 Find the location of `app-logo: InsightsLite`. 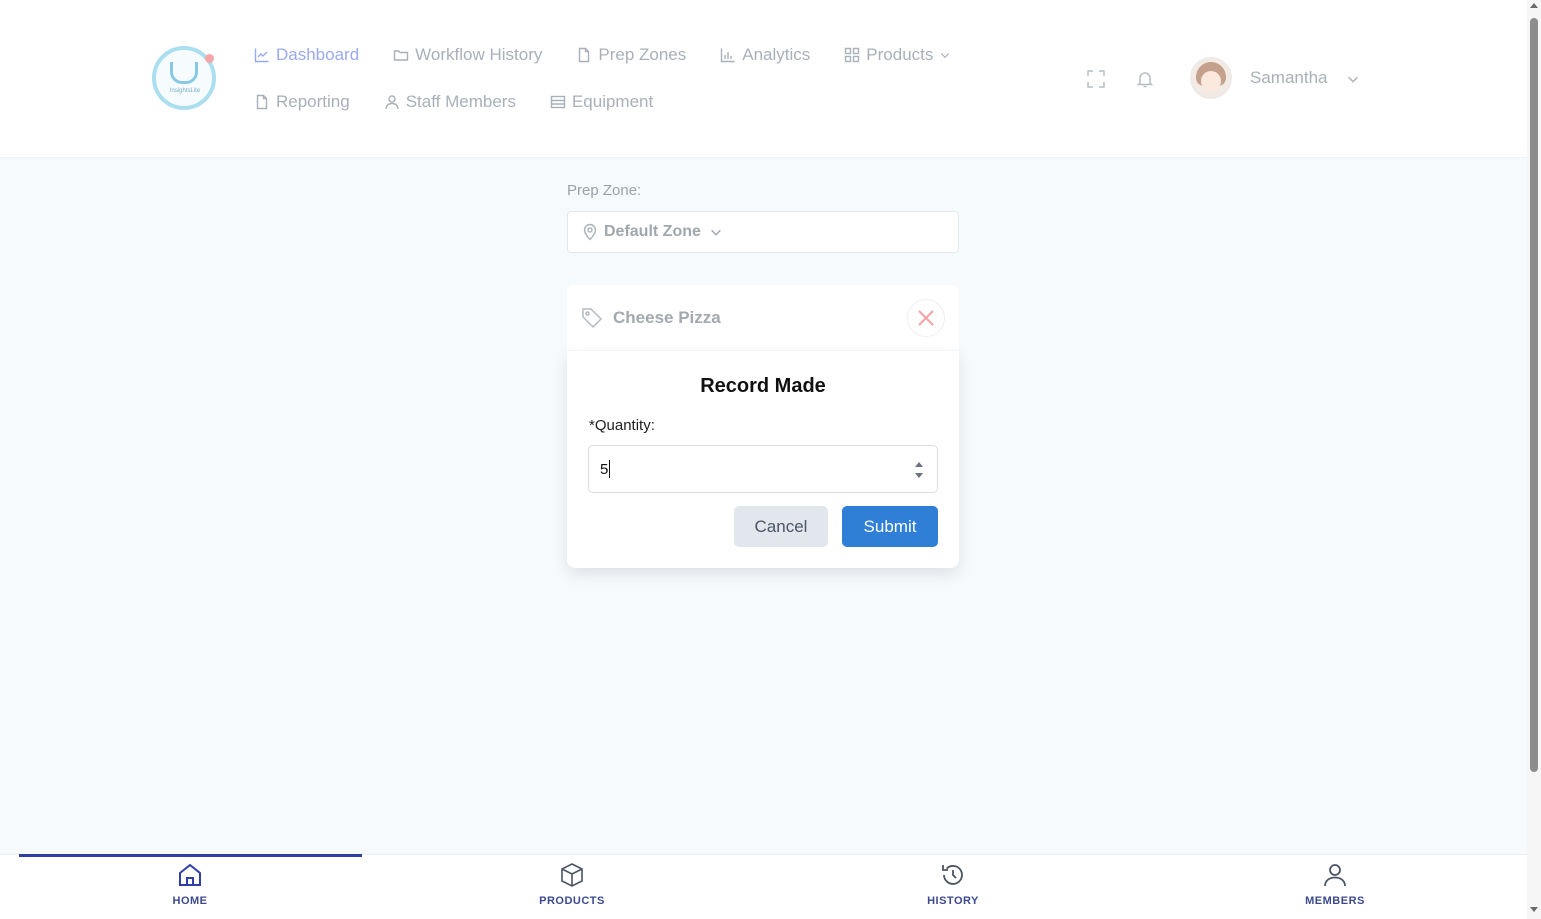

app-logo: InsightsLite is located at coordinates (184, 78).